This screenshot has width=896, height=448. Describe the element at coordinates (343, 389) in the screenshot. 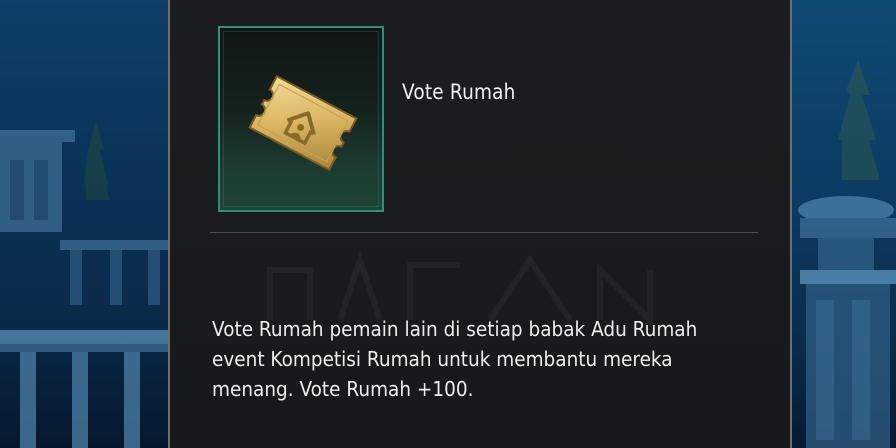

I see `description-line: menang. Vote Rumah +100.` at that location.